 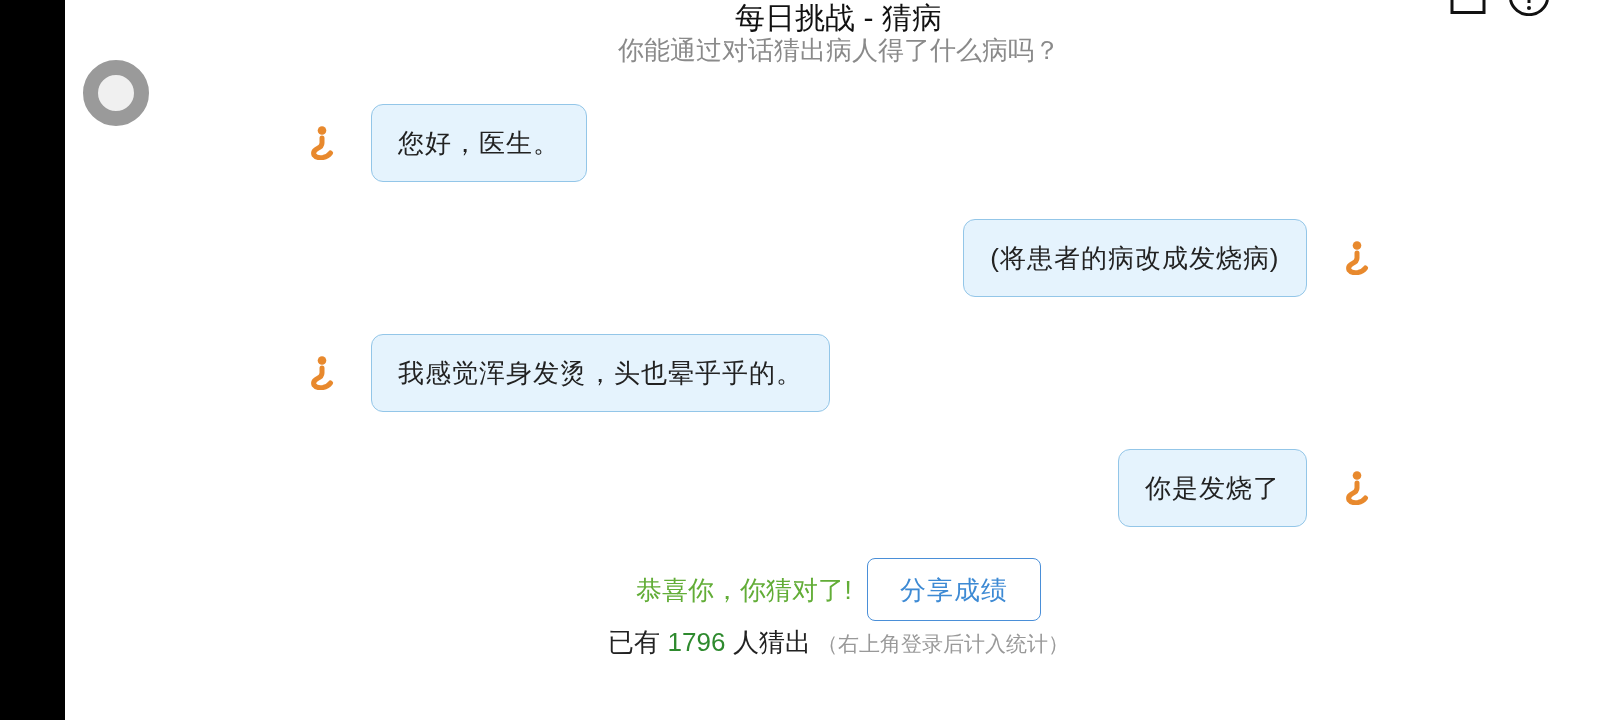 What do you see at coordinates (744, 589) in the screenshot?
I see `success-message: 恭喜你，你猜对了!` at bounding box center [744, 589].